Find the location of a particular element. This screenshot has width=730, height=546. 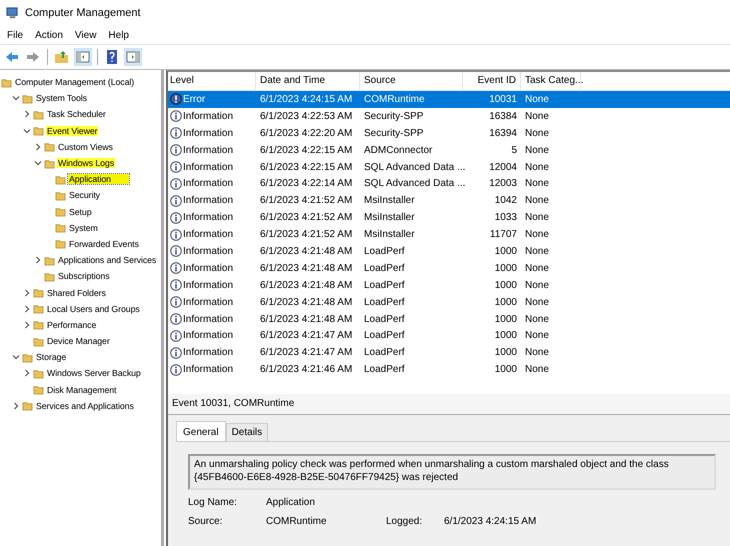

column-header: Source is located at coordinates (411, 81).